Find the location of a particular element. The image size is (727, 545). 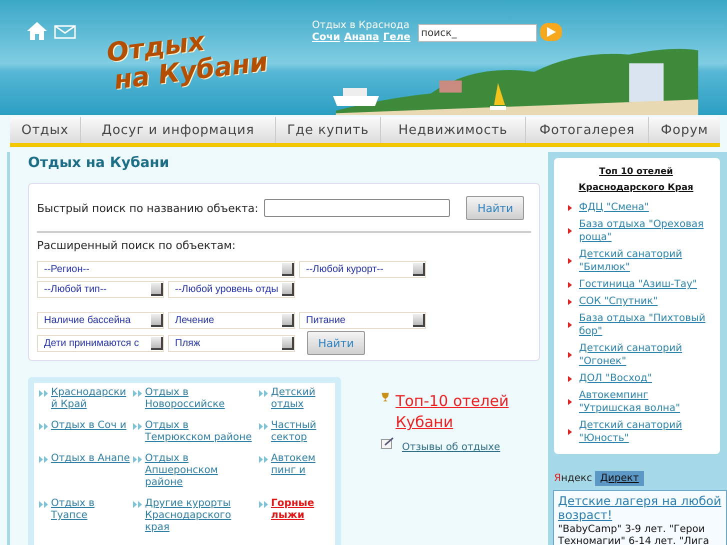

ad-text: "BabyCamp" 3-9 лет. "Герои Техномагии" 6-14 лет. "Лига is located at coordinates (634, 534).